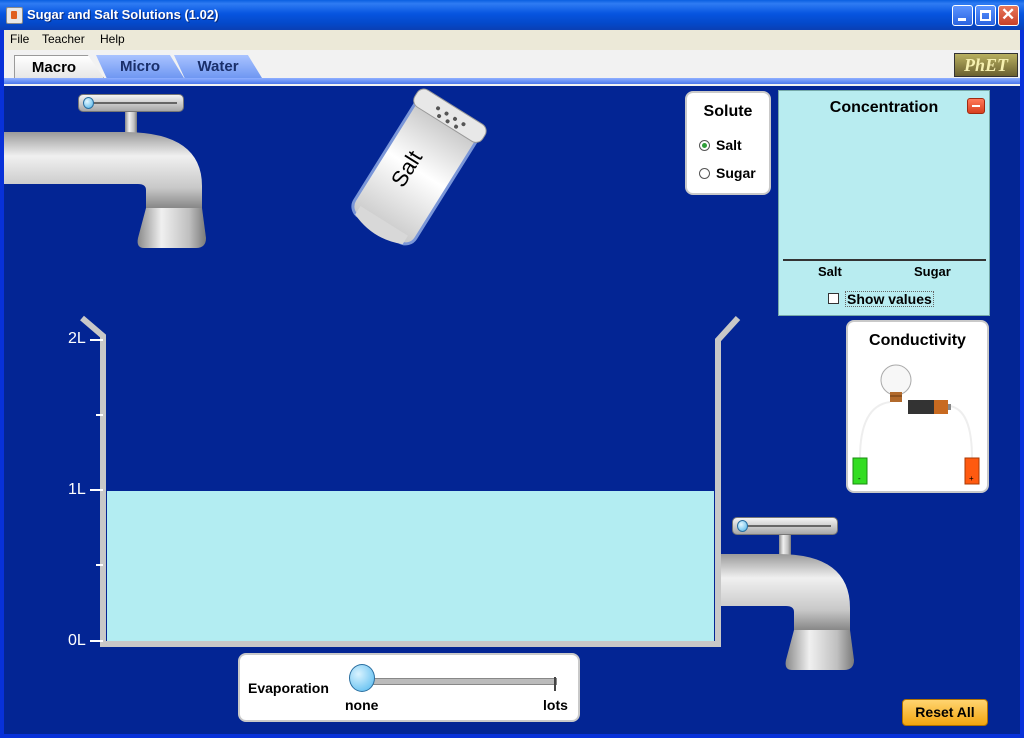 Image resolution: width=1024 pixels, height=738 pixels. What do you see at coordinates (218, 66) in the screenshot?
I see `tab-water: Water` at bounding box center [218, 66].